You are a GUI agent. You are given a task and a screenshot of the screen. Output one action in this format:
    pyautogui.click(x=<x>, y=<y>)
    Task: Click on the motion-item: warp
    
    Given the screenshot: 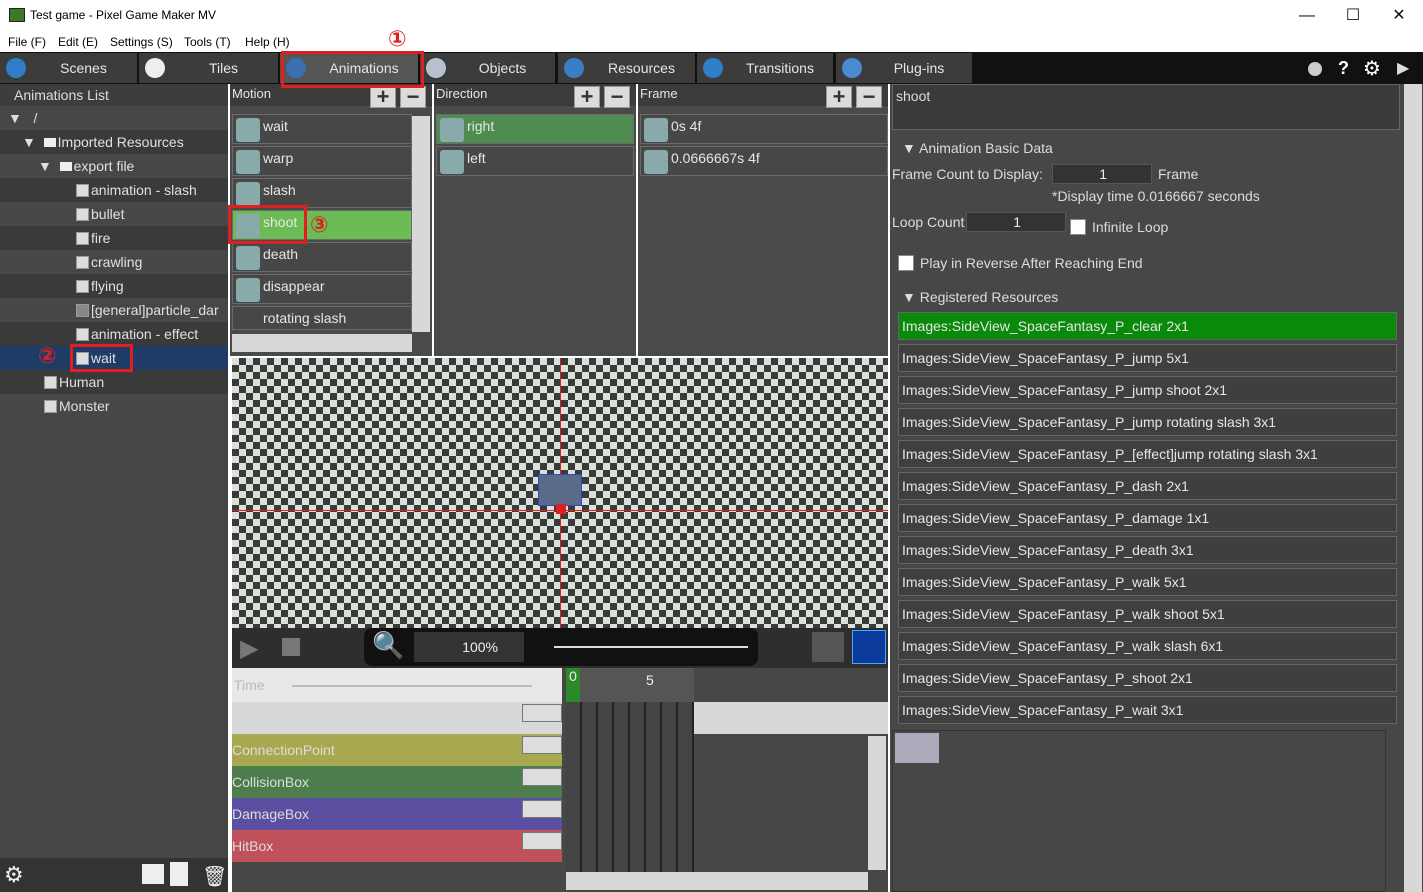 What is the action you would take?
    pyautogui.click(x=322, y=161)
    